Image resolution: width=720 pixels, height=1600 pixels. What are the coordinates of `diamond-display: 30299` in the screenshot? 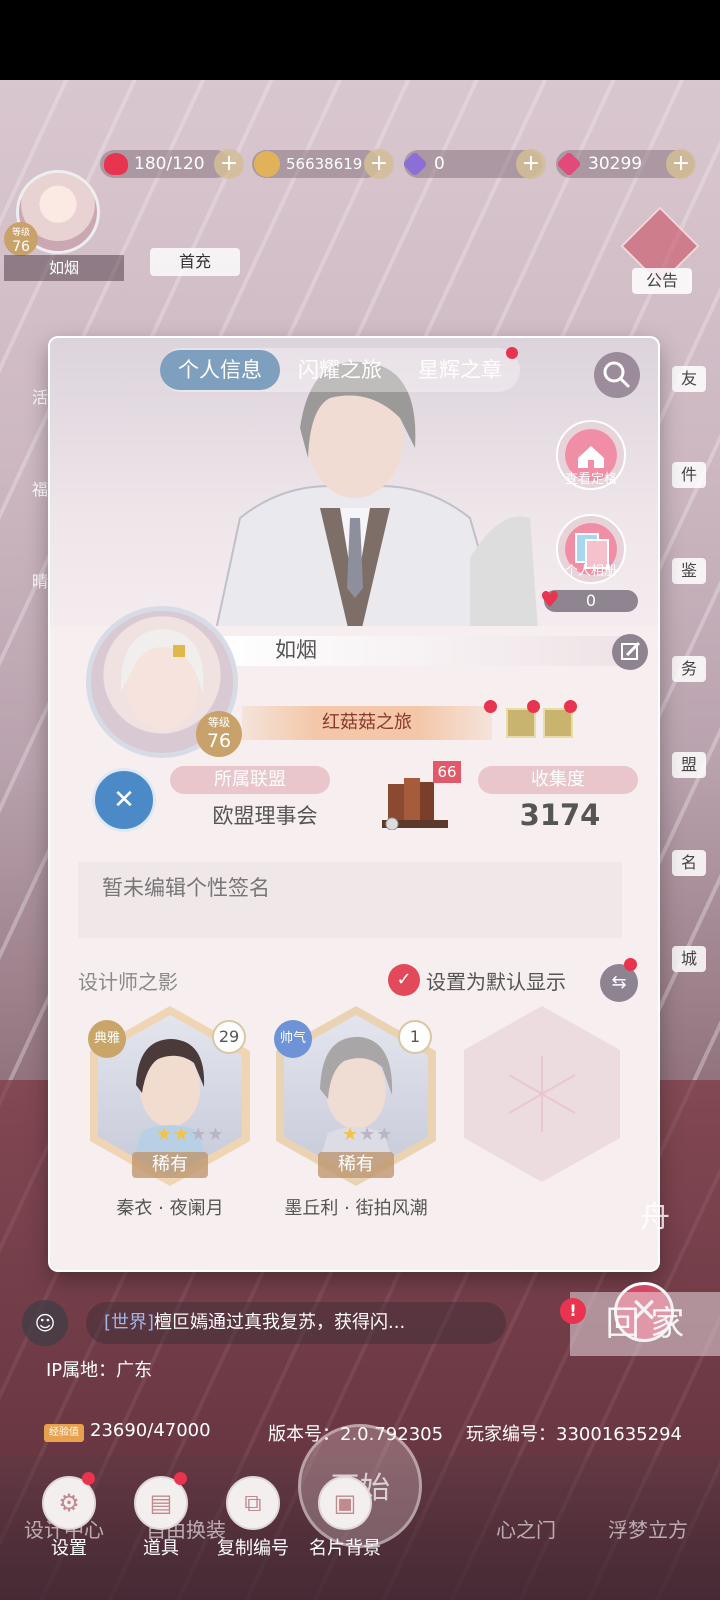 It's located at (599, 164).